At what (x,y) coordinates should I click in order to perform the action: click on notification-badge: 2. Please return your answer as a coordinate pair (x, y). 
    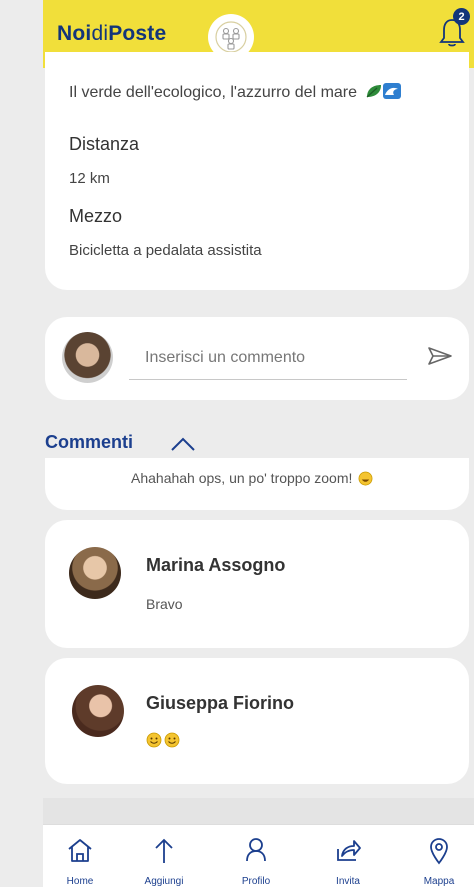
    Looking at the image, I should click on (461, 16).